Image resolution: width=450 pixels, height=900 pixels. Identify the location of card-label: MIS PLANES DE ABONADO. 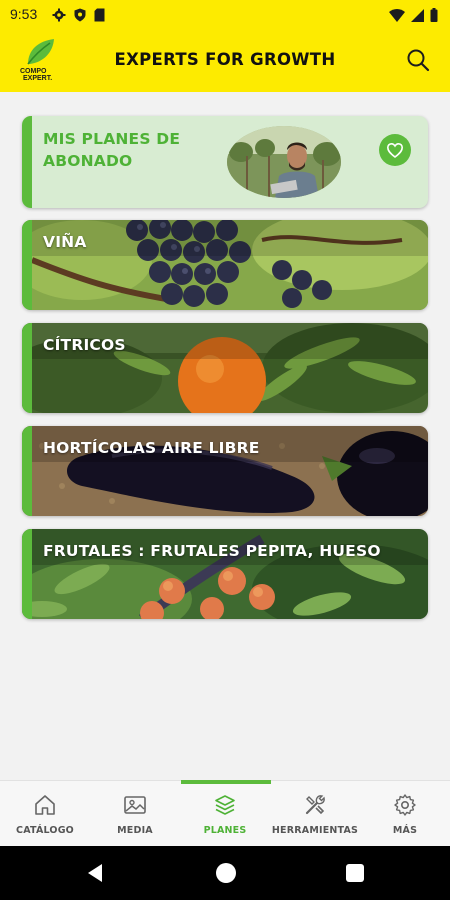
(112, 150).